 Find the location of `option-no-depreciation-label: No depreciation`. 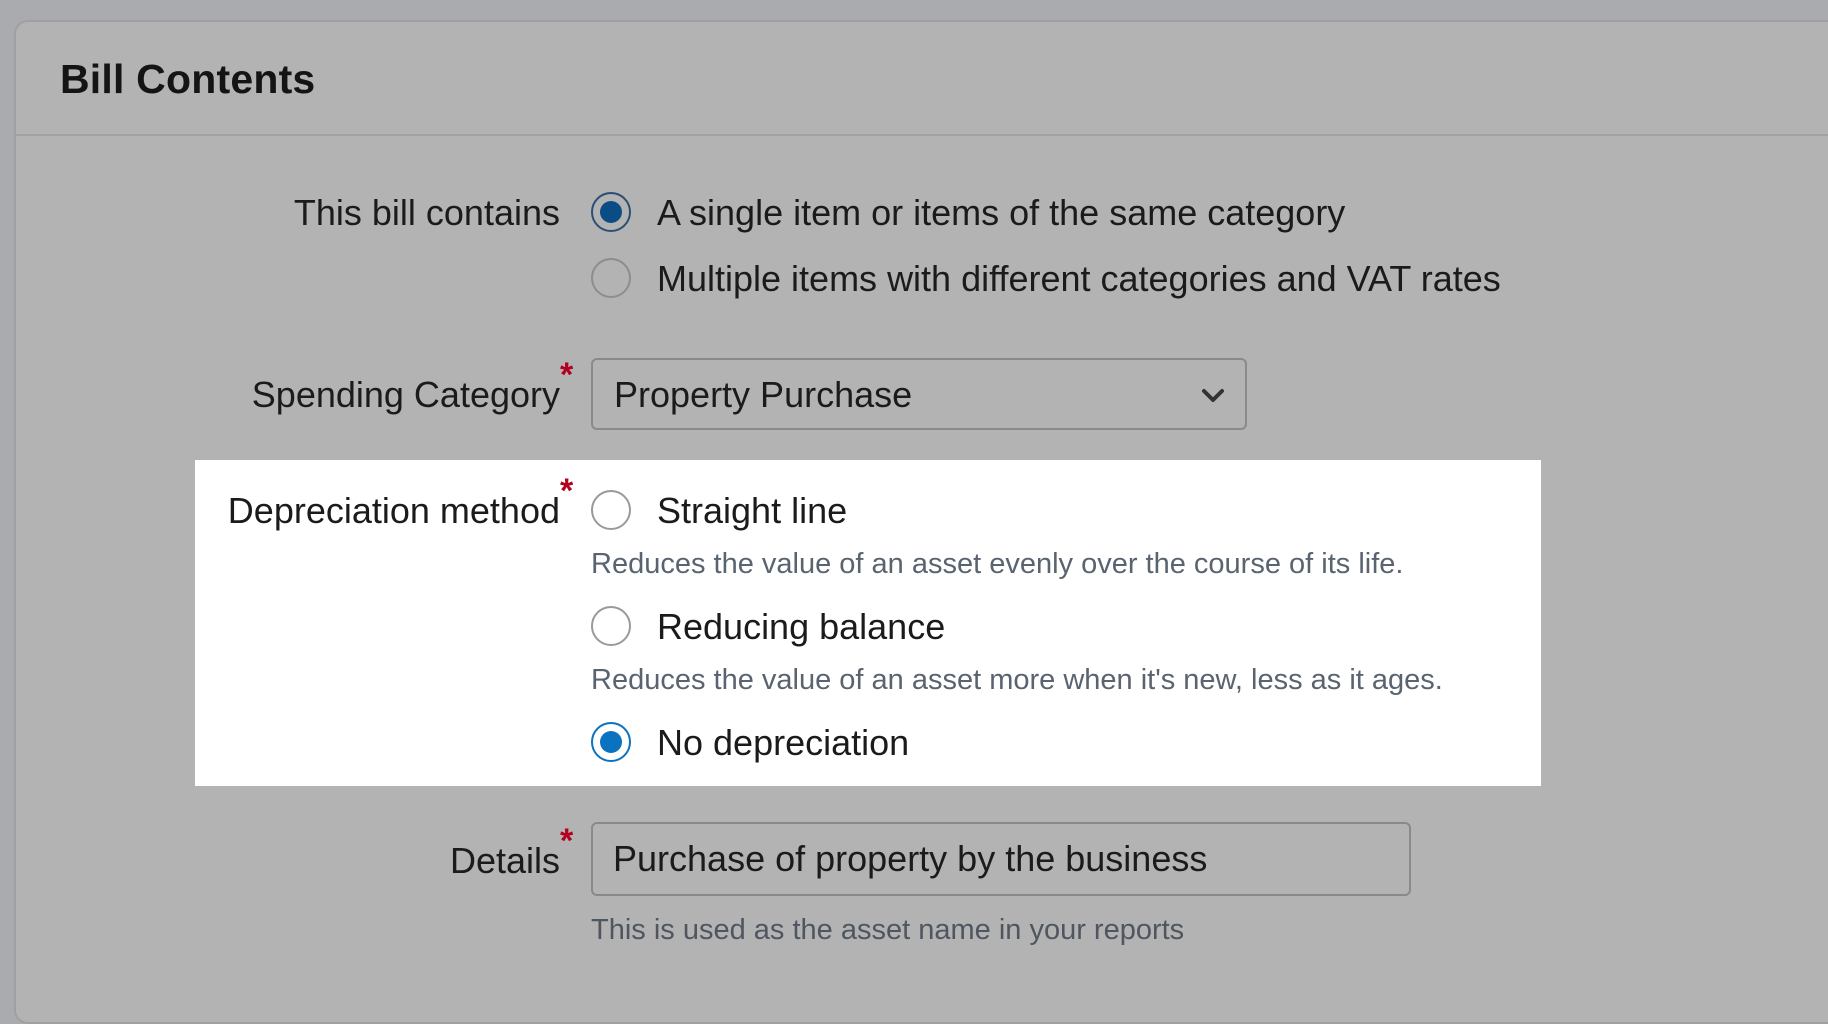

option-no-depreciation-label: No depreciation is located at coordinates (783, 743).